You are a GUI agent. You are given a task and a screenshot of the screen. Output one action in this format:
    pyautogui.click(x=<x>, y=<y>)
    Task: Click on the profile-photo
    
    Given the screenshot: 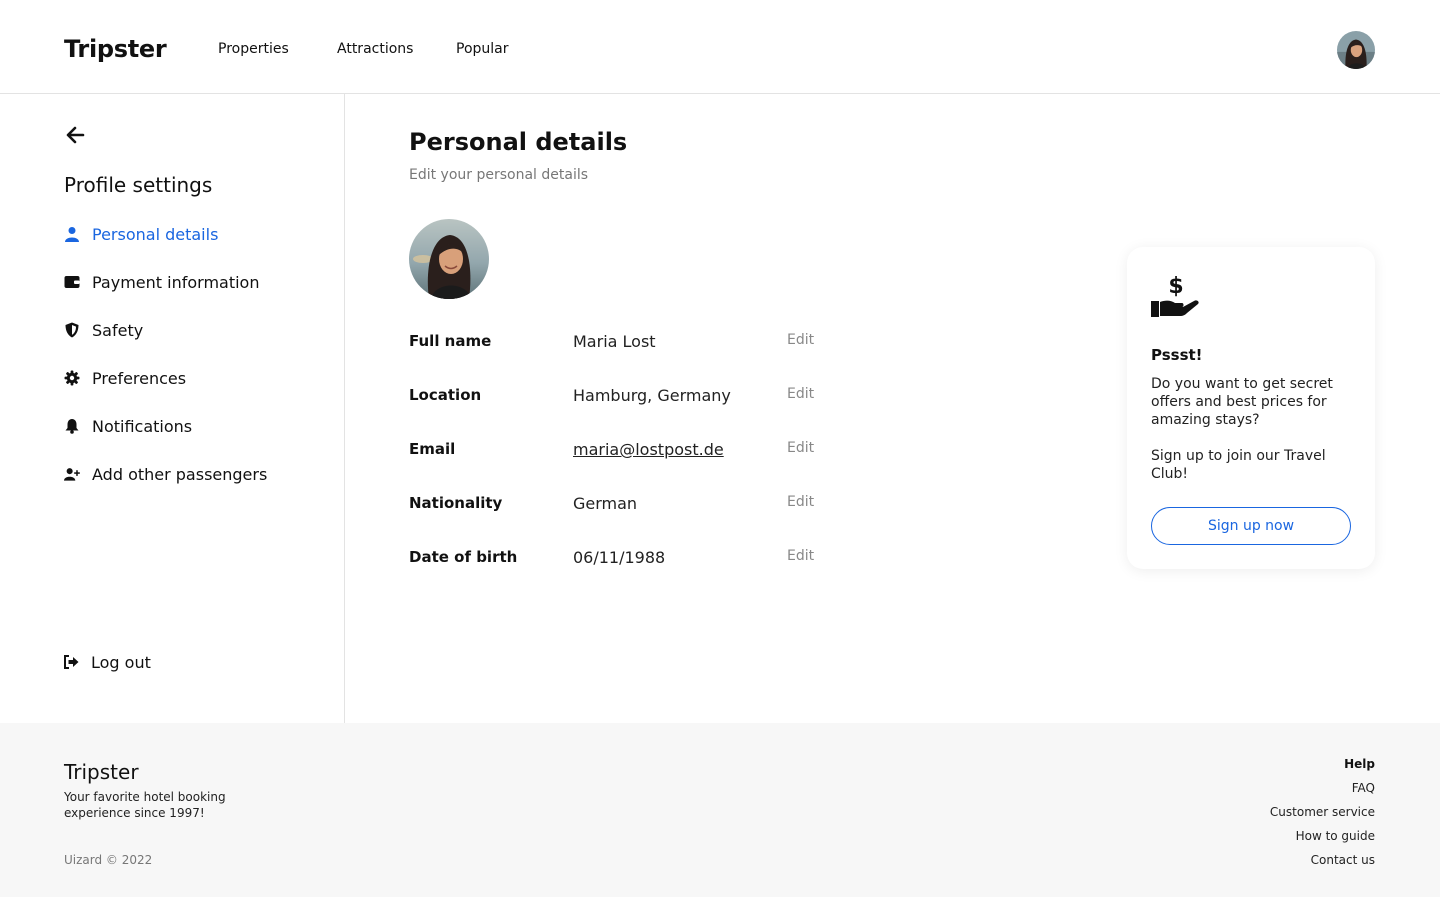 What is the action you would take?
    pyautogui.click(x=449, y=259)
    